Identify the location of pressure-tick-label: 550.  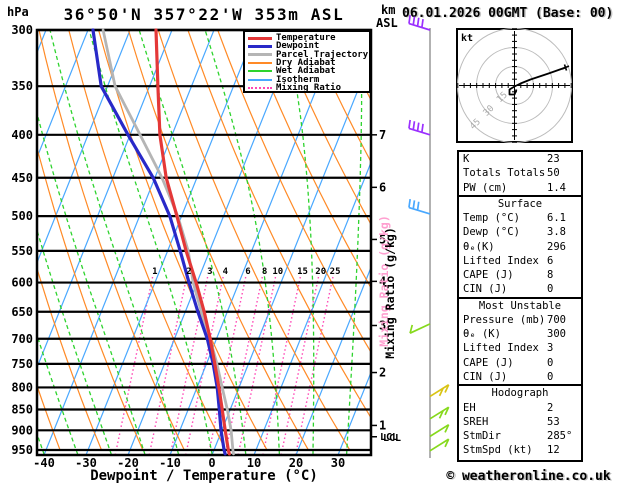
(22, 251).